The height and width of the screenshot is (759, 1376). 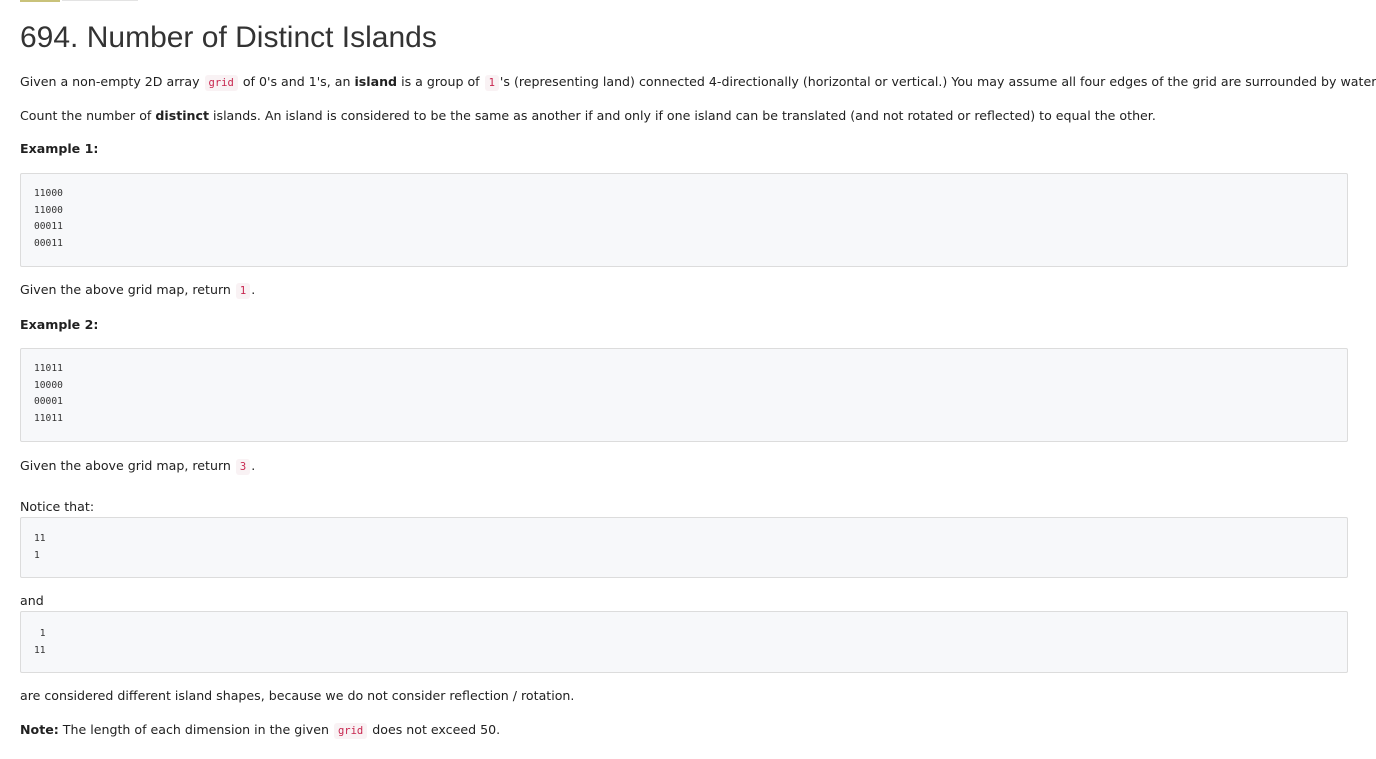 I want to click on notice-shape-1: 11 1, so click(x=684, y=547).